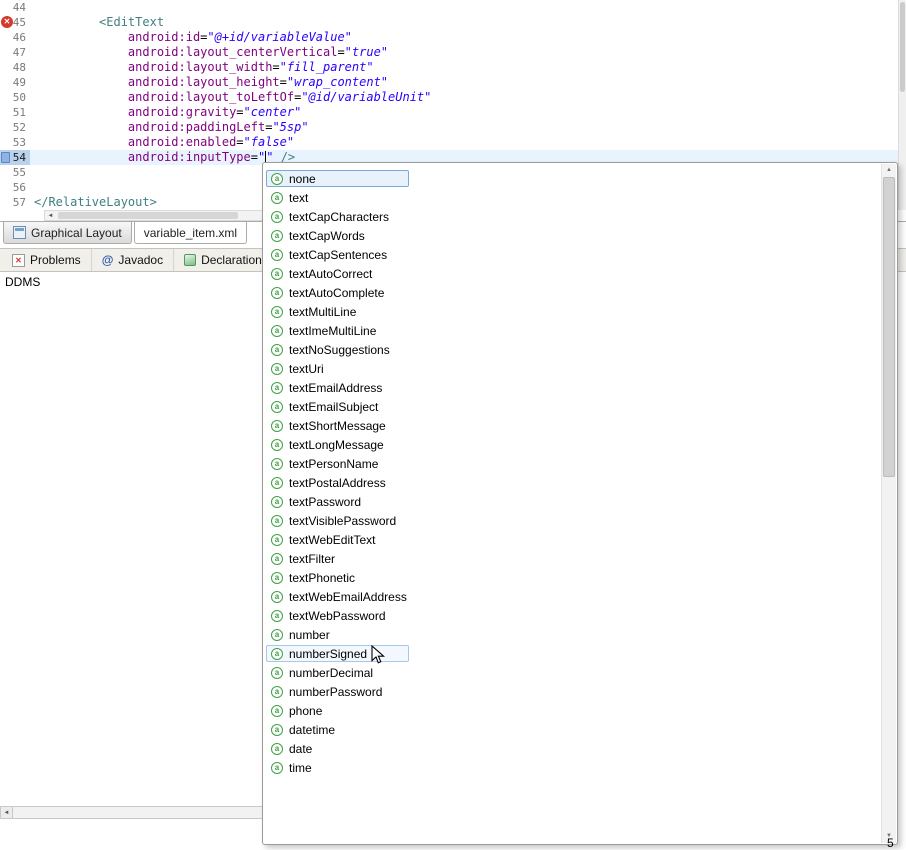 This screenshot has width=906, height=850. I want to click on completion-item-textNoSuggestions: a textNoSuggestions, so click(573, 349).